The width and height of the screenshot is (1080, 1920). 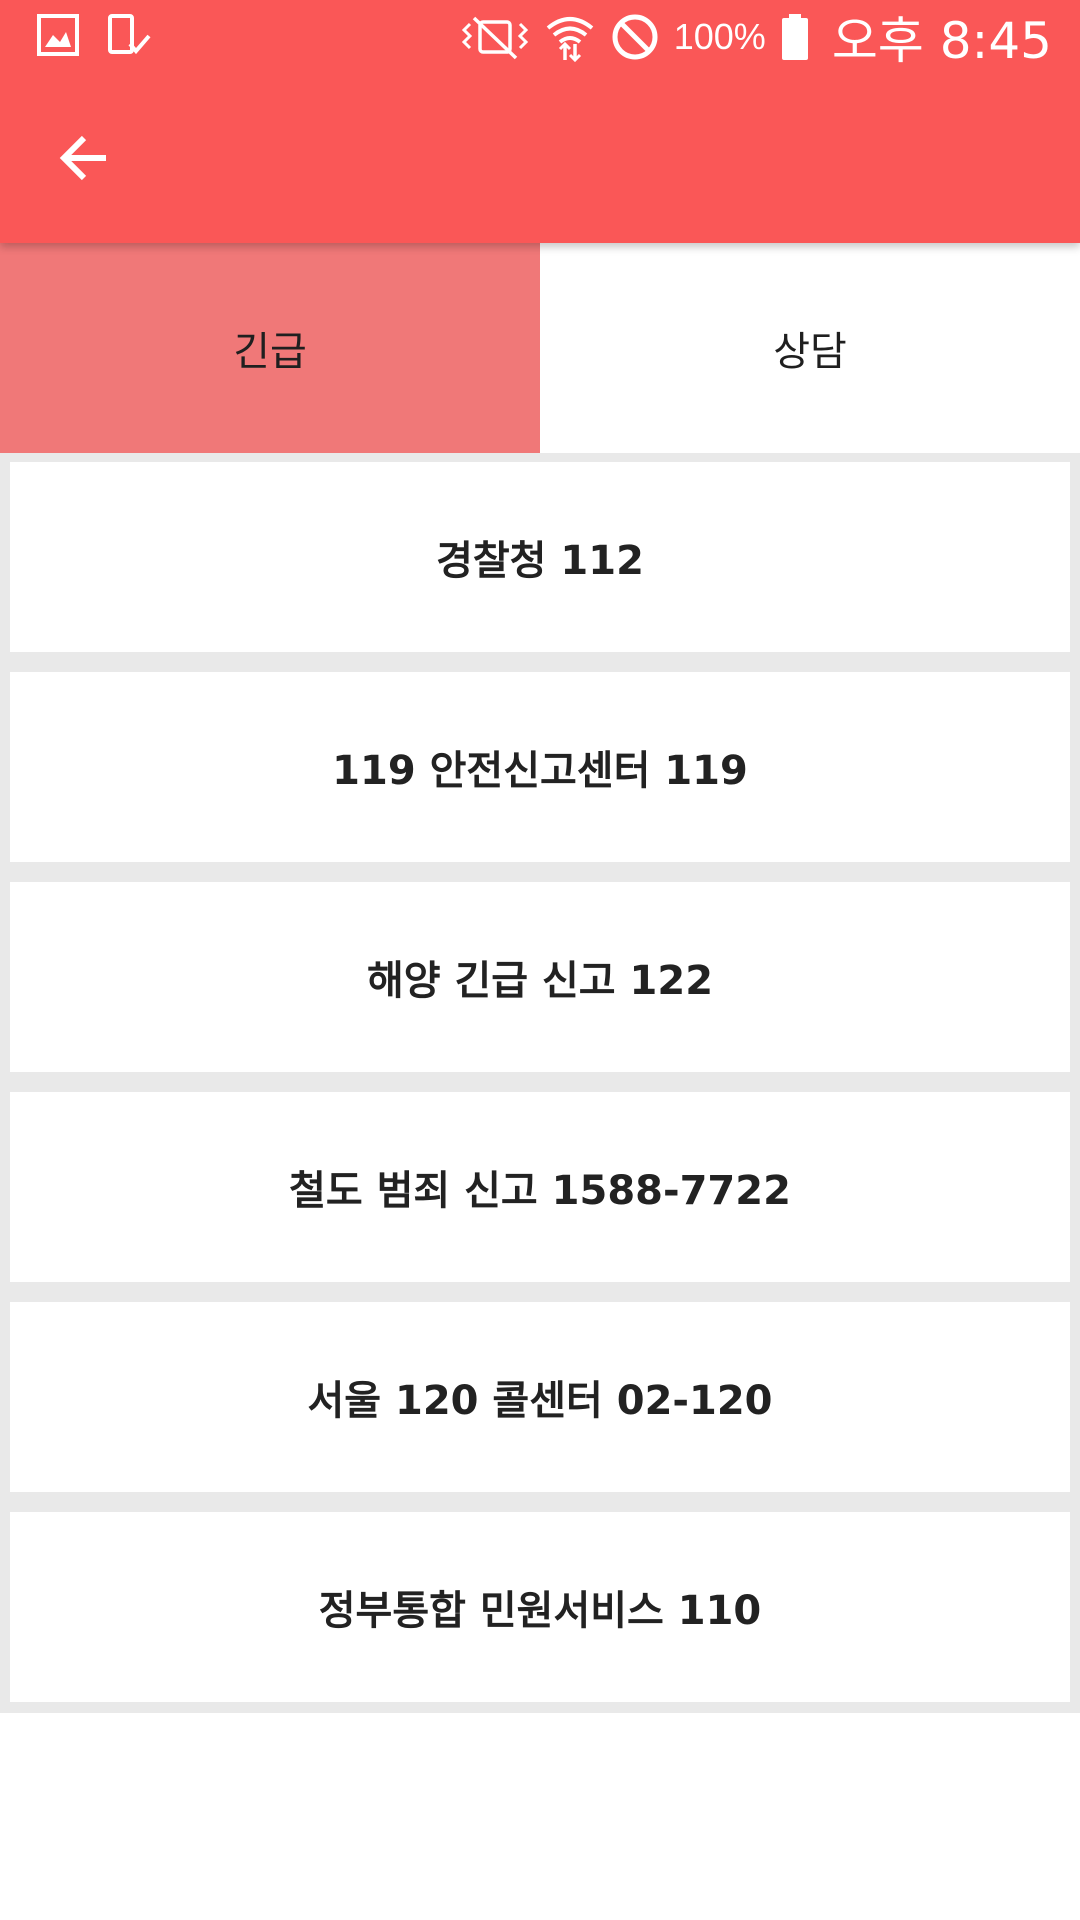 I want to click on list-item-maritime: 해양 긴급 신고 122, so click(x=540, y=977).